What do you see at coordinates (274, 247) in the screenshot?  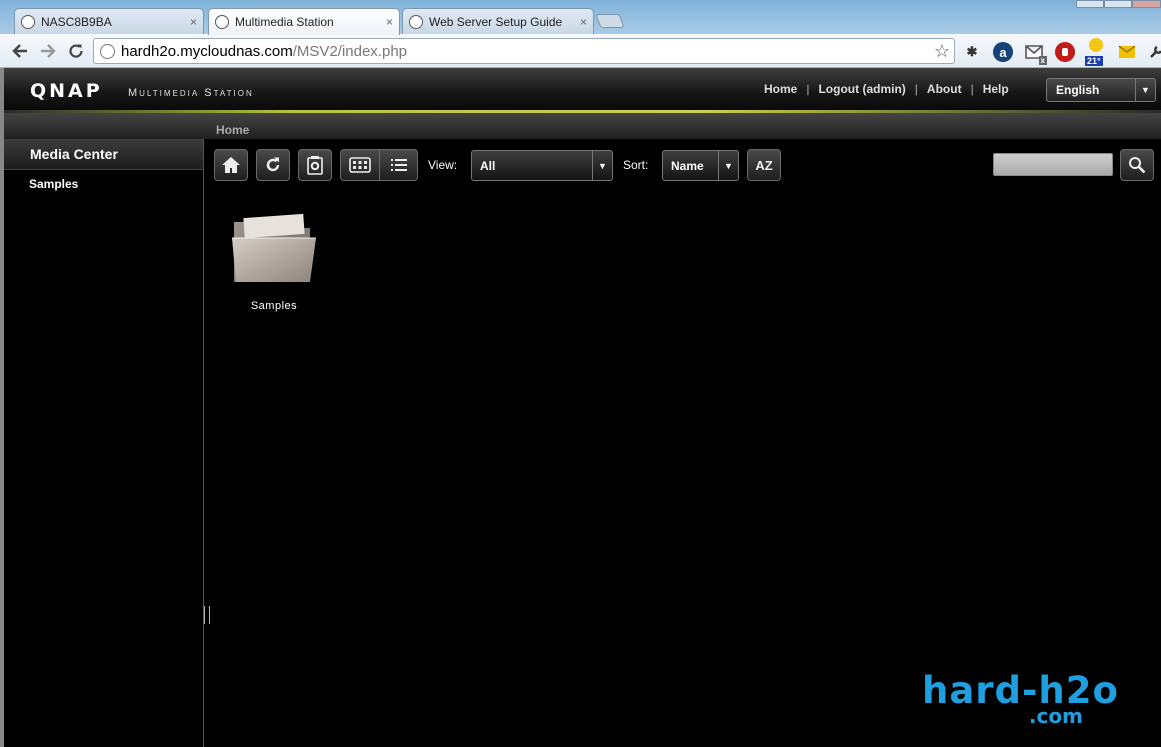 I see `folder-icon` at bounding box center [274, 247].